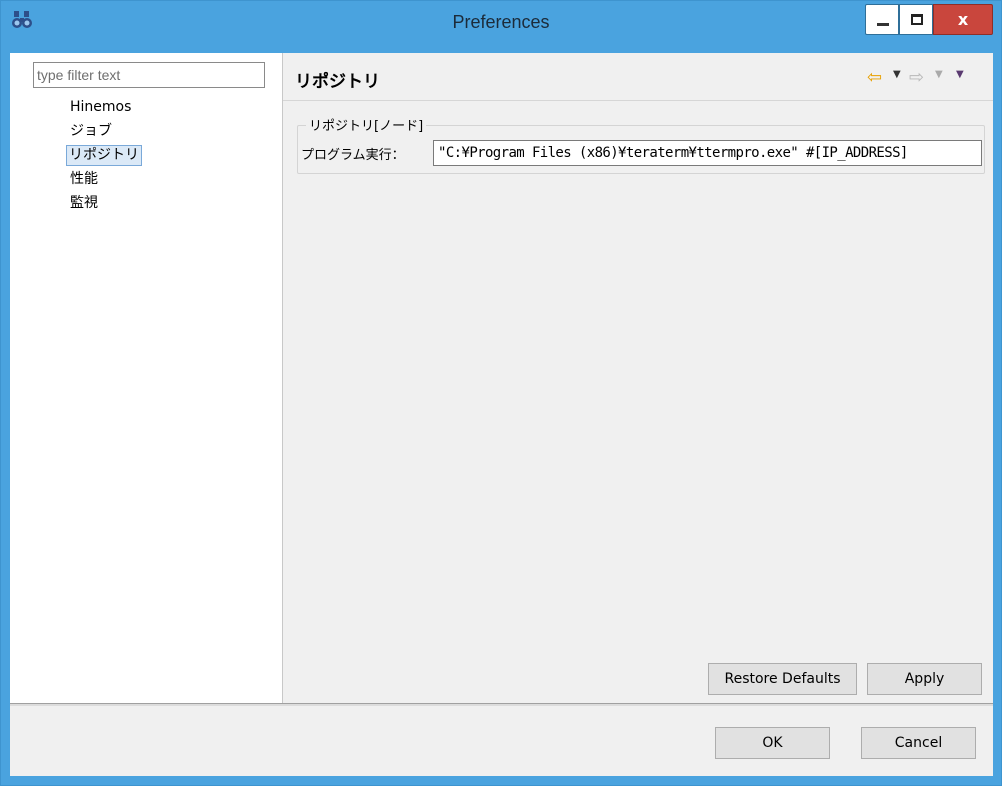 The width and height of the screenshot is (1002, 786). I want to click on title-bar: Preferences x, so click(501, 24).